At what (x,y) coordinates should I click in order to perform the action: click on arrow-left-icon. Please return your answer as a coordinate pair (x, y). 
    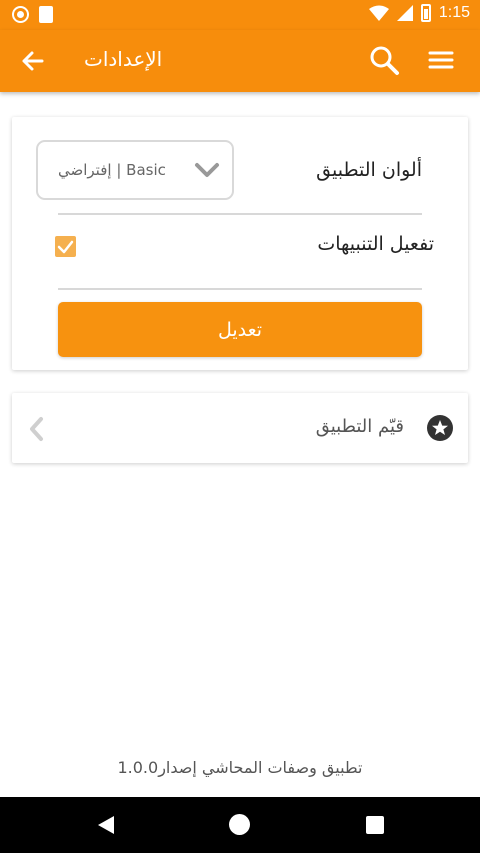
    Looking at the image, I should click on (33, 61).